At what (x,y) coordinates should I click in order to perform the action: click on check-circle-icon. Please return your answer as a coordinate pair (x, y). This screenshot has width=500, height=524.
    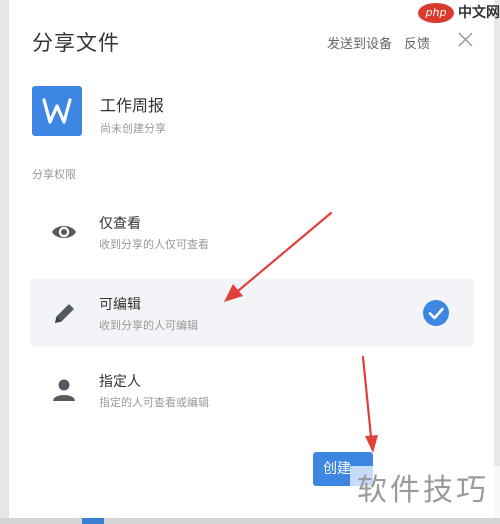
    Looking at the image, I should click on (436, 313).